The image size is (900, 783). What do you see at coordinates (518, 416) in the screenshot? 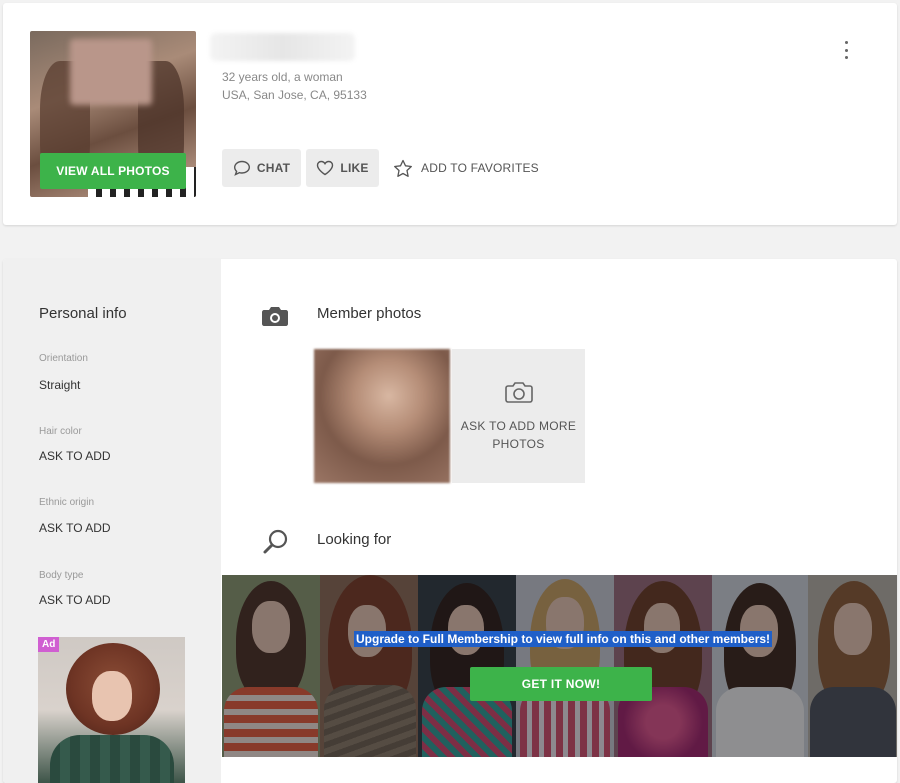
I see `ask-more-photos-button: ASK TO ADD MORE PHOTOS` at bounding box center [518, 416].